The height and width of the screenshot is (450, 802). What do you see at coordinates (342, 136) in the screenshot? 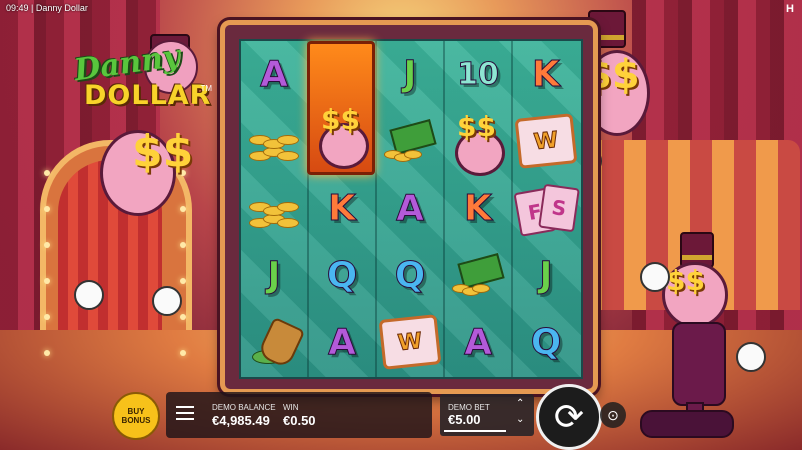
I see `symbol-wild-expanded: $$` at bounding box center [342, 136].